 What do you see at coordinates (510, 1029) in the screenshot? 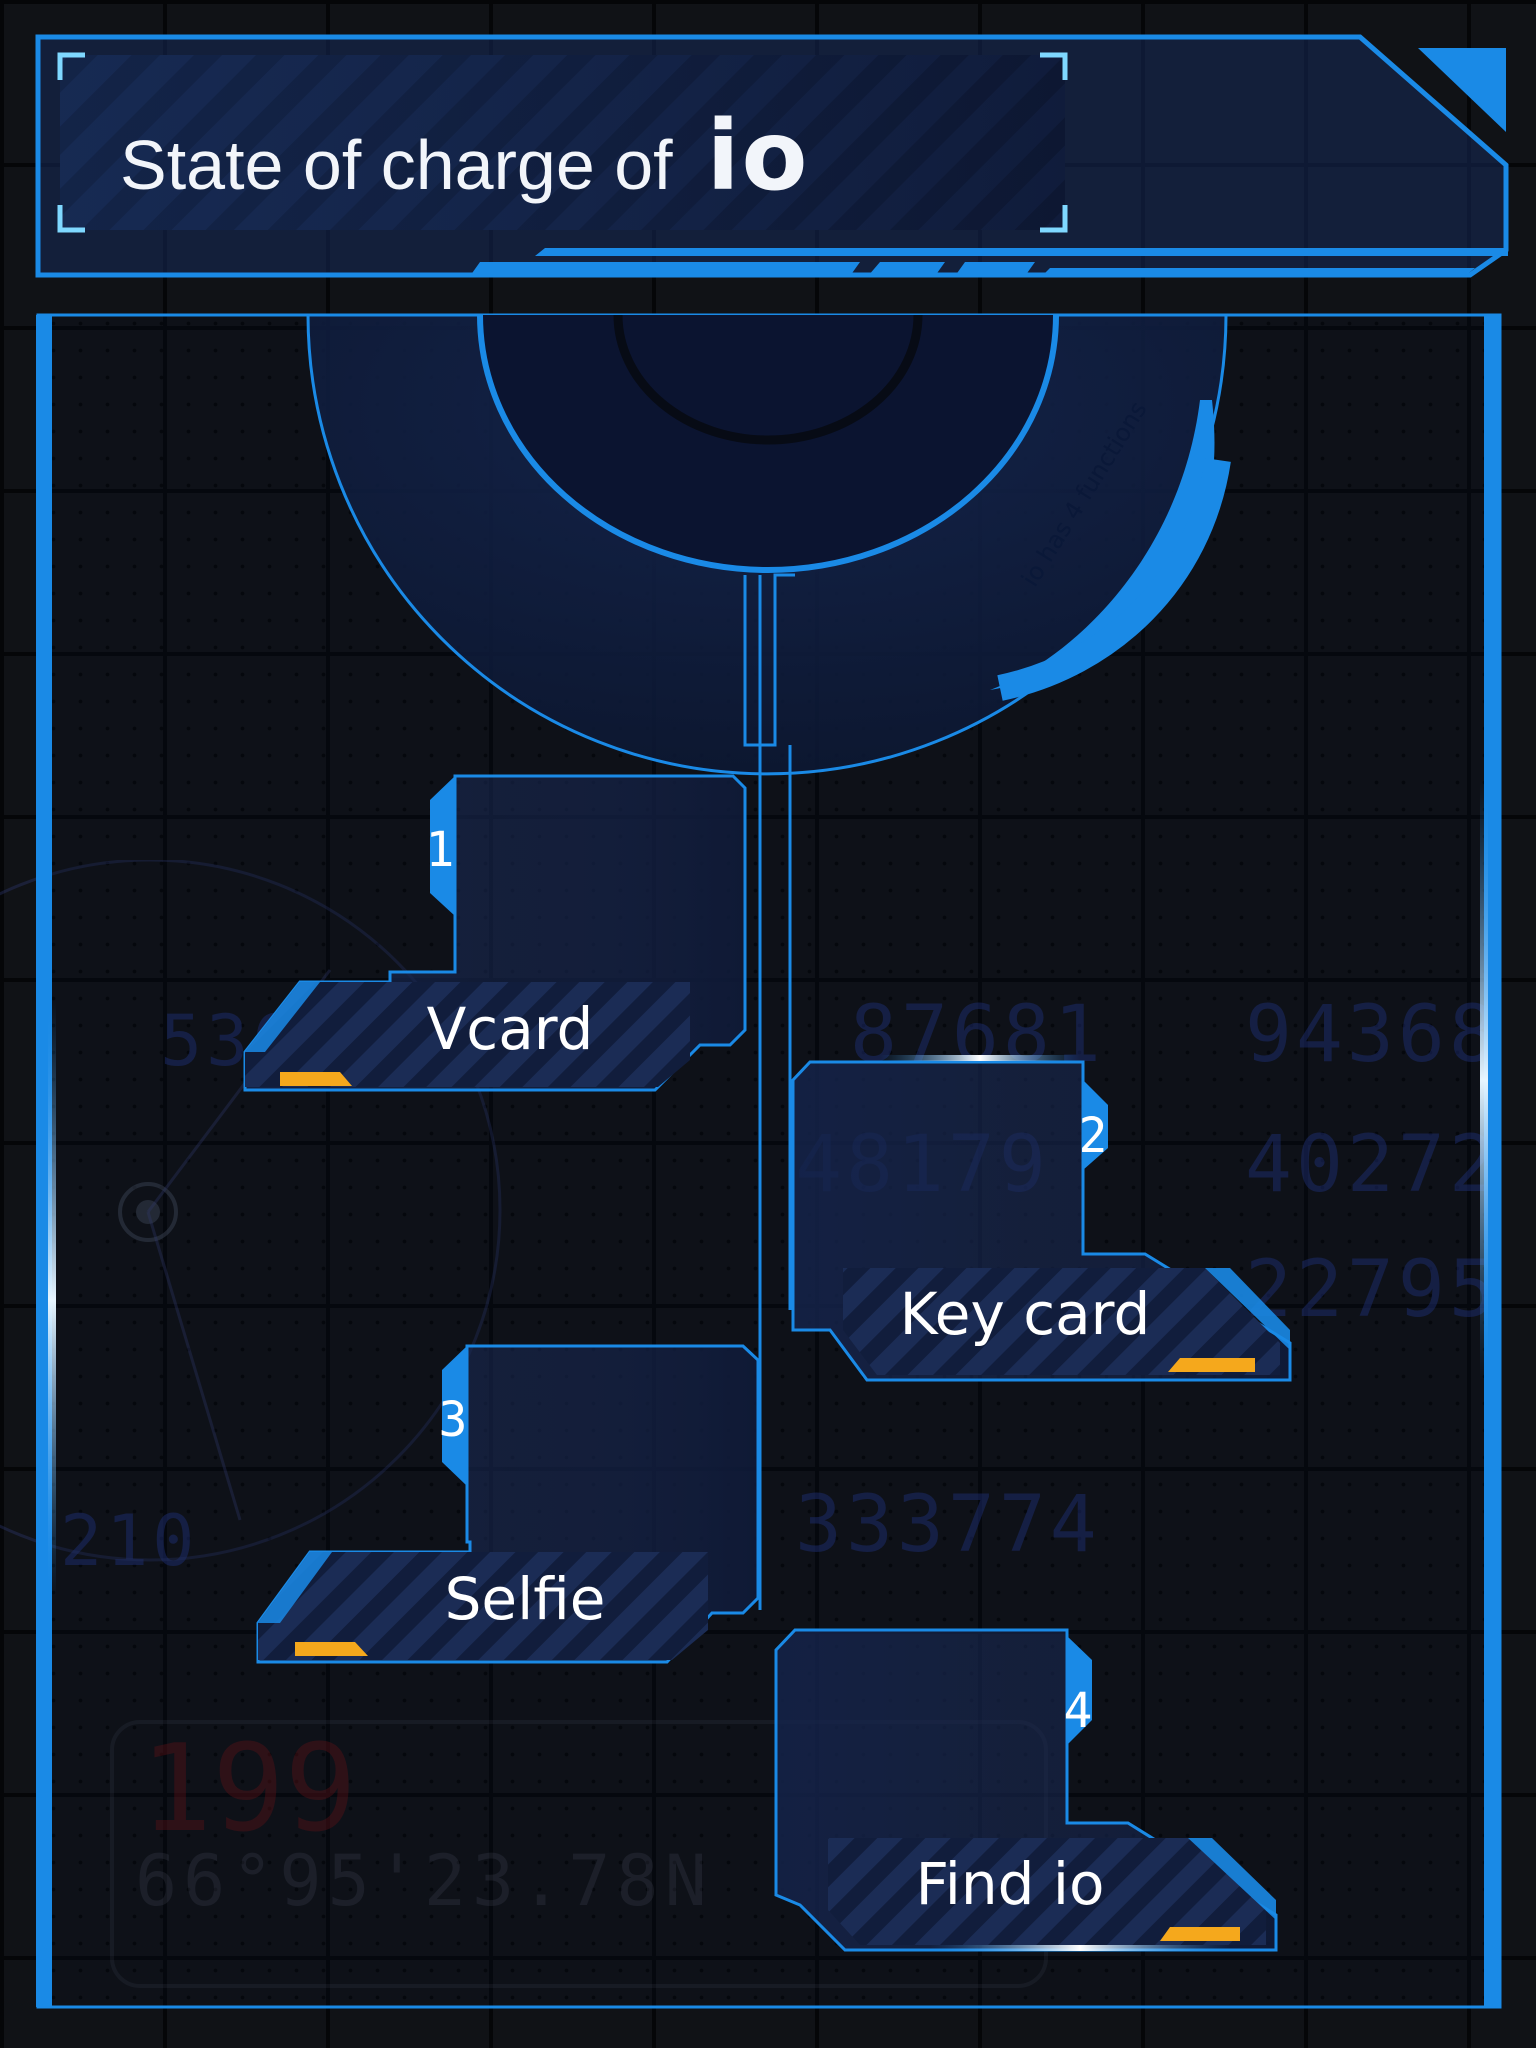
I see `function-label-vcard: Vcard` at bounding box center [510, 1029].